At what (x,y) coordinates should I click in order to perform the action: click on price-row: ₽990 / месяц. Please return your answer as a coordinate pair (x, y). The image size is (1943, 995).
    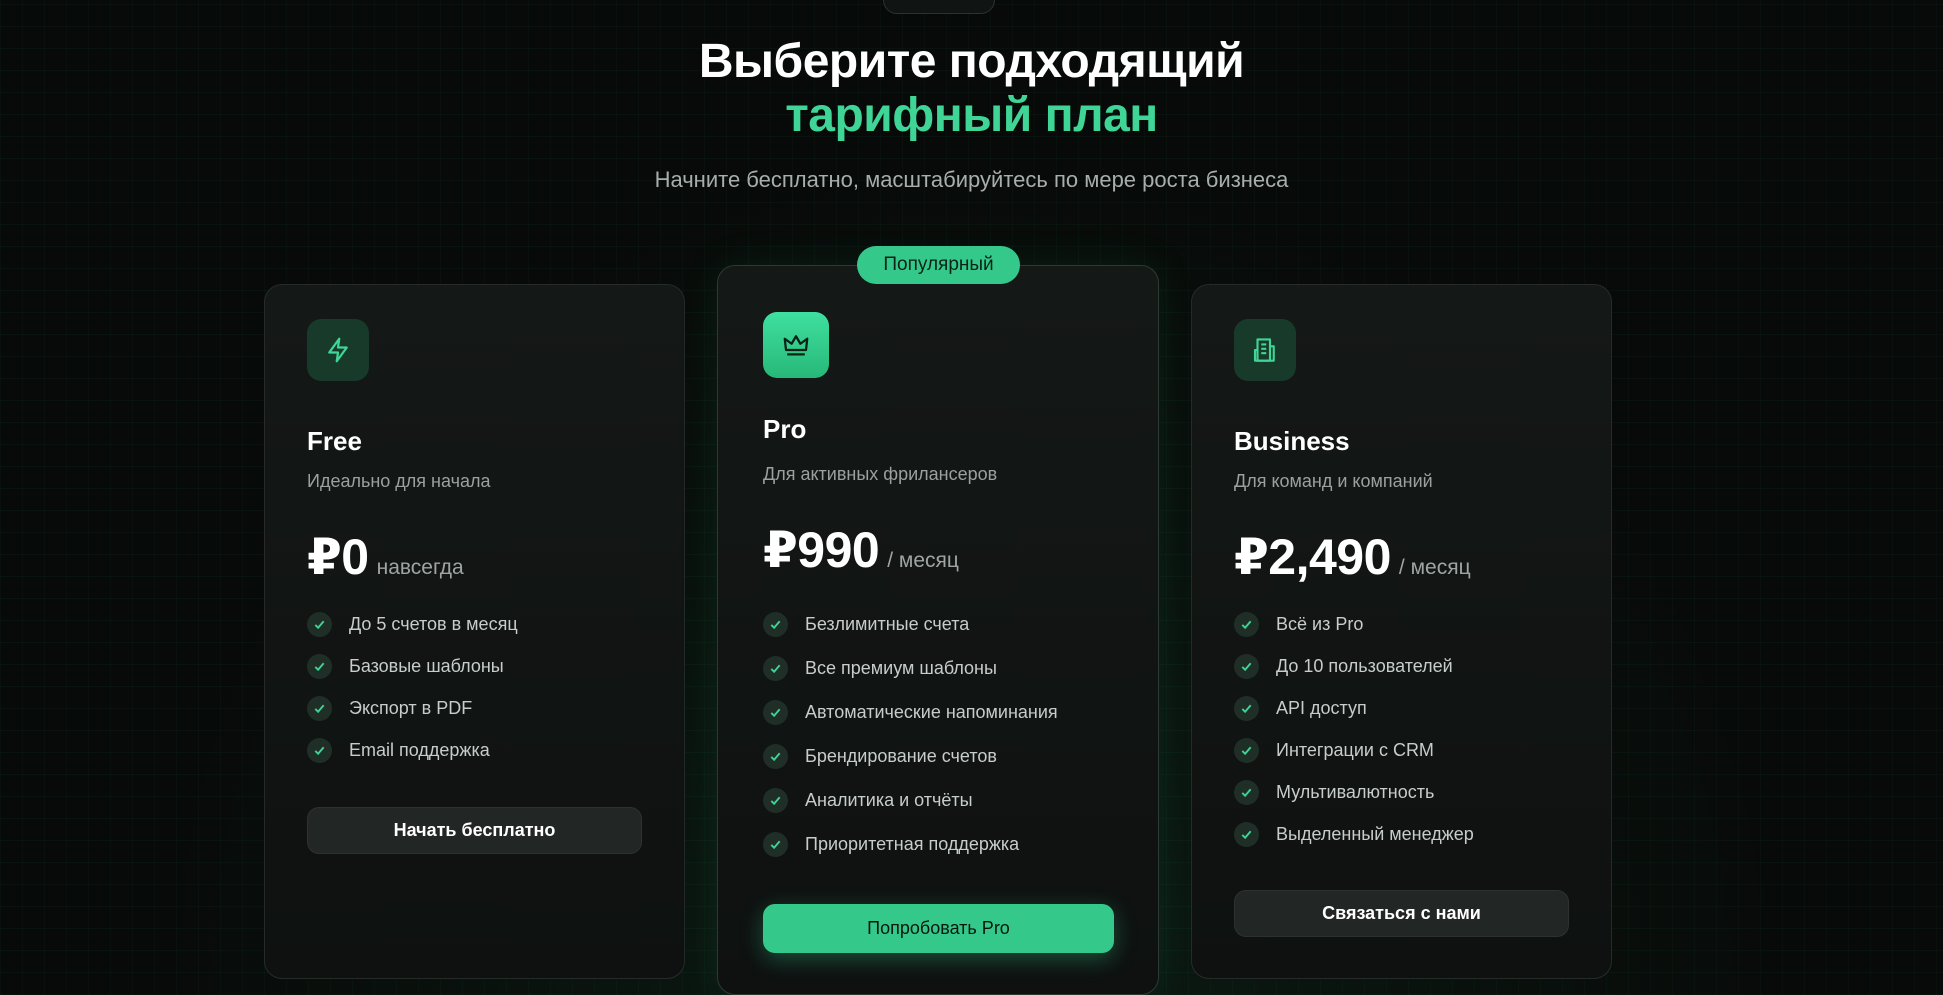
    Looking at the image, I should click on (861, 550).